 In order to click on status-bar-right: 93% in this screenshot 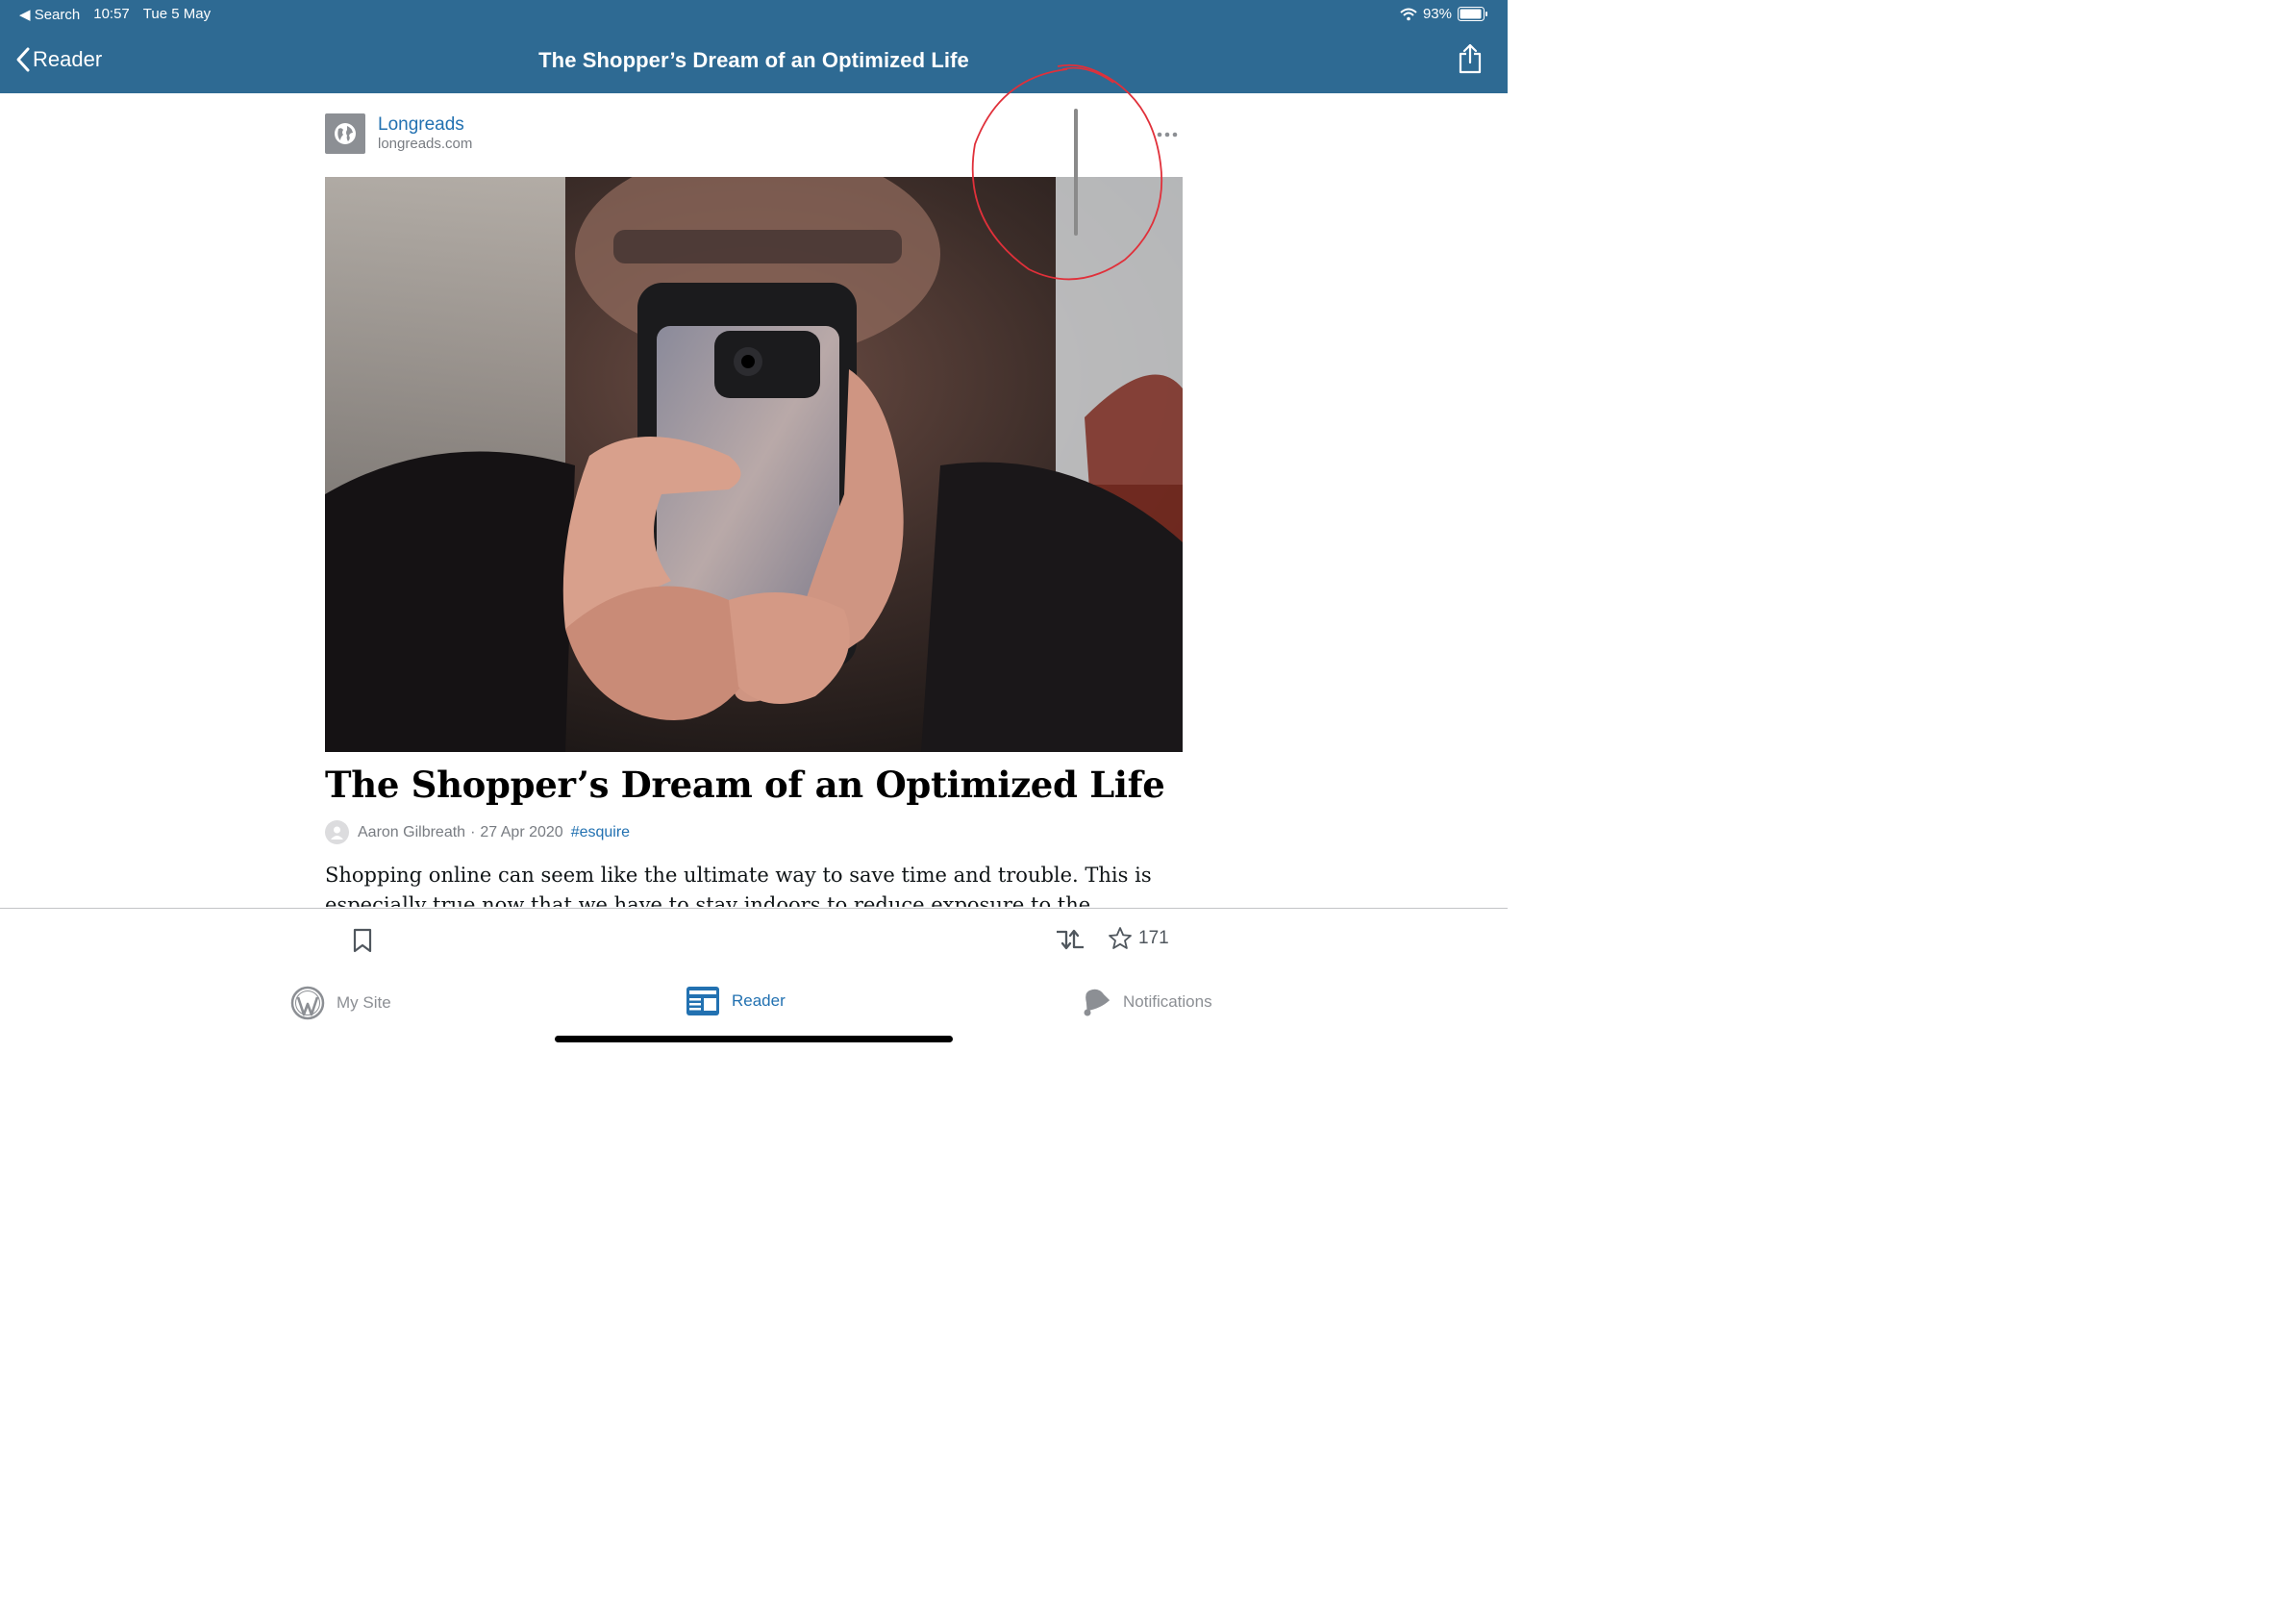, I will do `click(1444, 14)`.